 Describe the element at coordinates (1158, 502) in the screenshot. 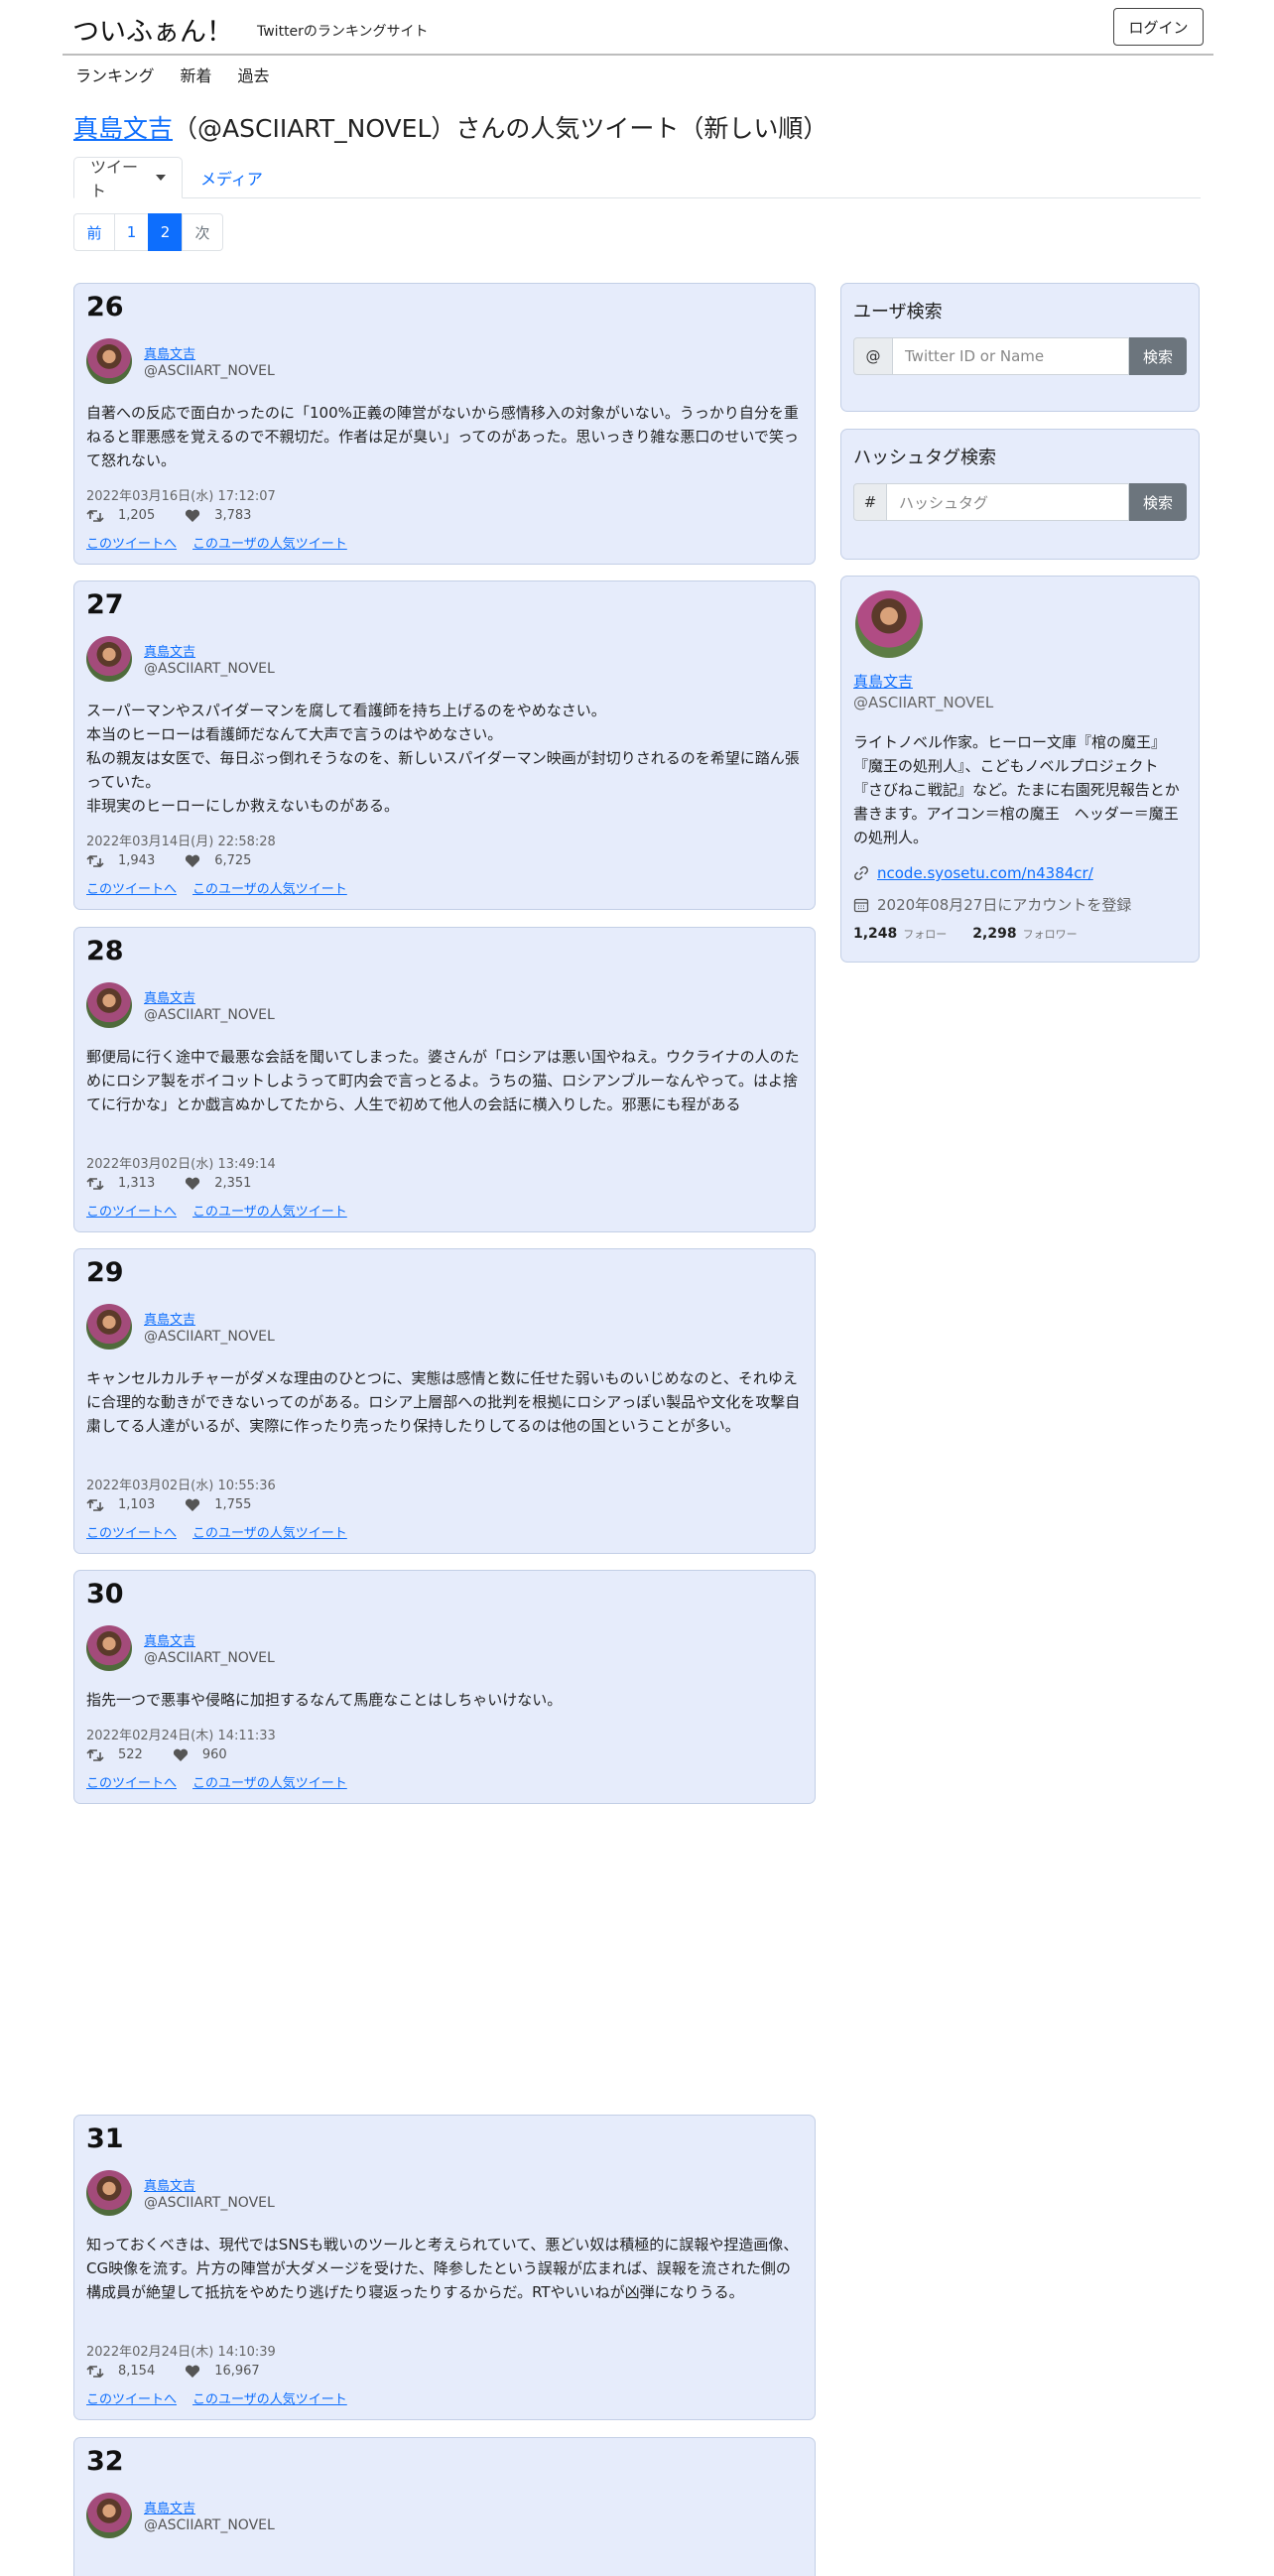

I see `hashtag-search-button: 検索` at that location.